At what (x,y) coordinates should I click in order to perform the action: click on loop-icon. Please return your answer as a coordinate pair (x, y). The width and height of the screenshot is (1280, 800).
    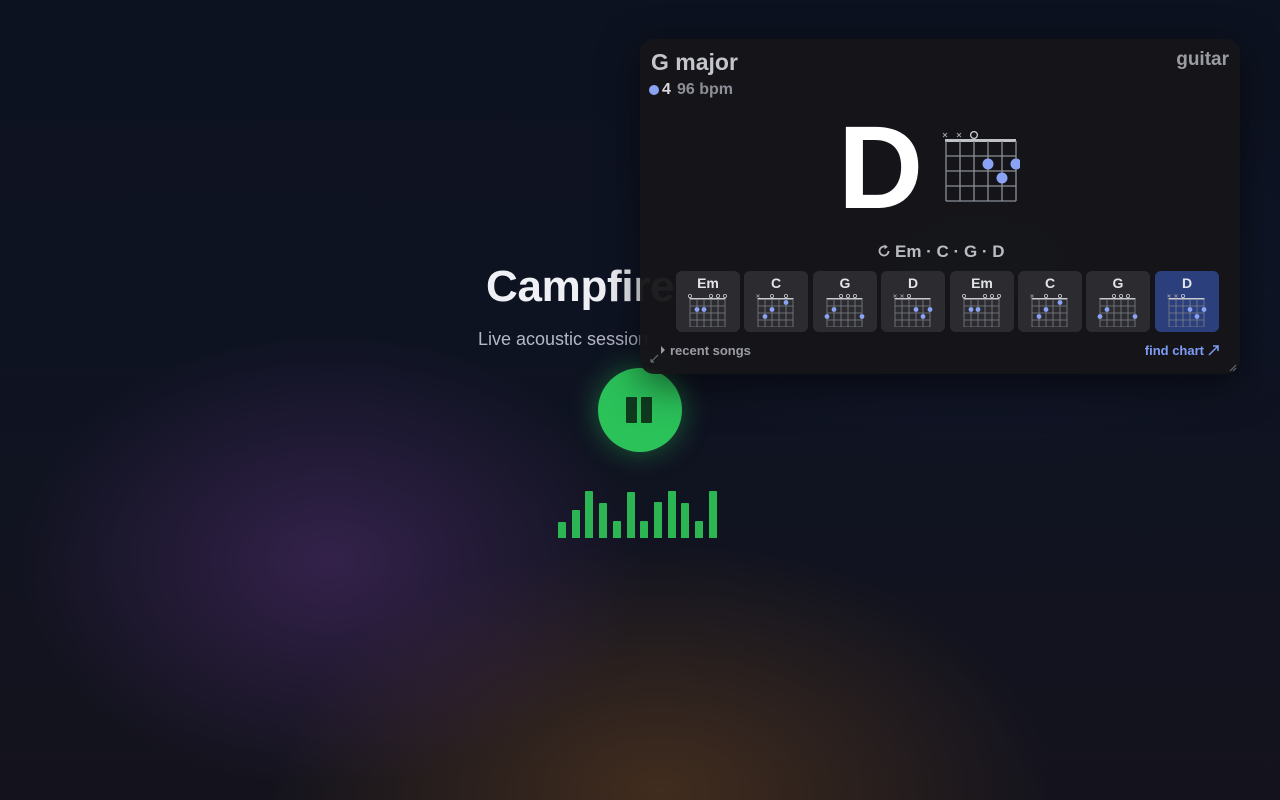
    Looking at the image, I should click on (884, 250).